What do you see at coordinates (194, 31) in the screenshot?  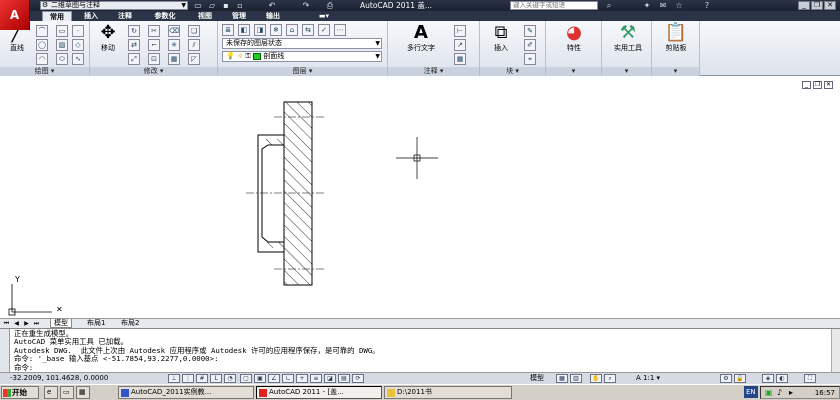 I see `copy-icon: ❏` at bounding box center [194, 31].